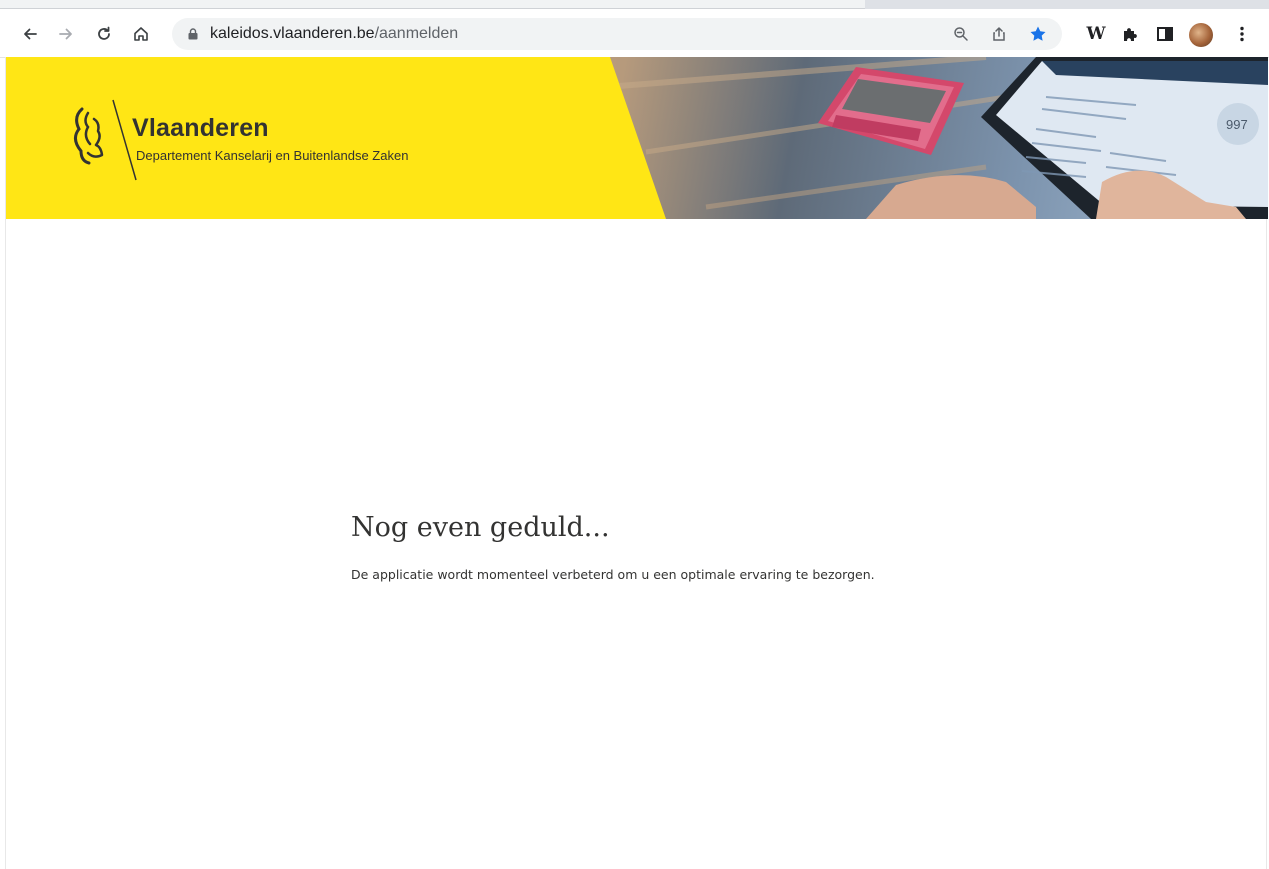 This screenshot has width=1269, height=869. I want to click on arrow-left-icon, so click(30, 34).